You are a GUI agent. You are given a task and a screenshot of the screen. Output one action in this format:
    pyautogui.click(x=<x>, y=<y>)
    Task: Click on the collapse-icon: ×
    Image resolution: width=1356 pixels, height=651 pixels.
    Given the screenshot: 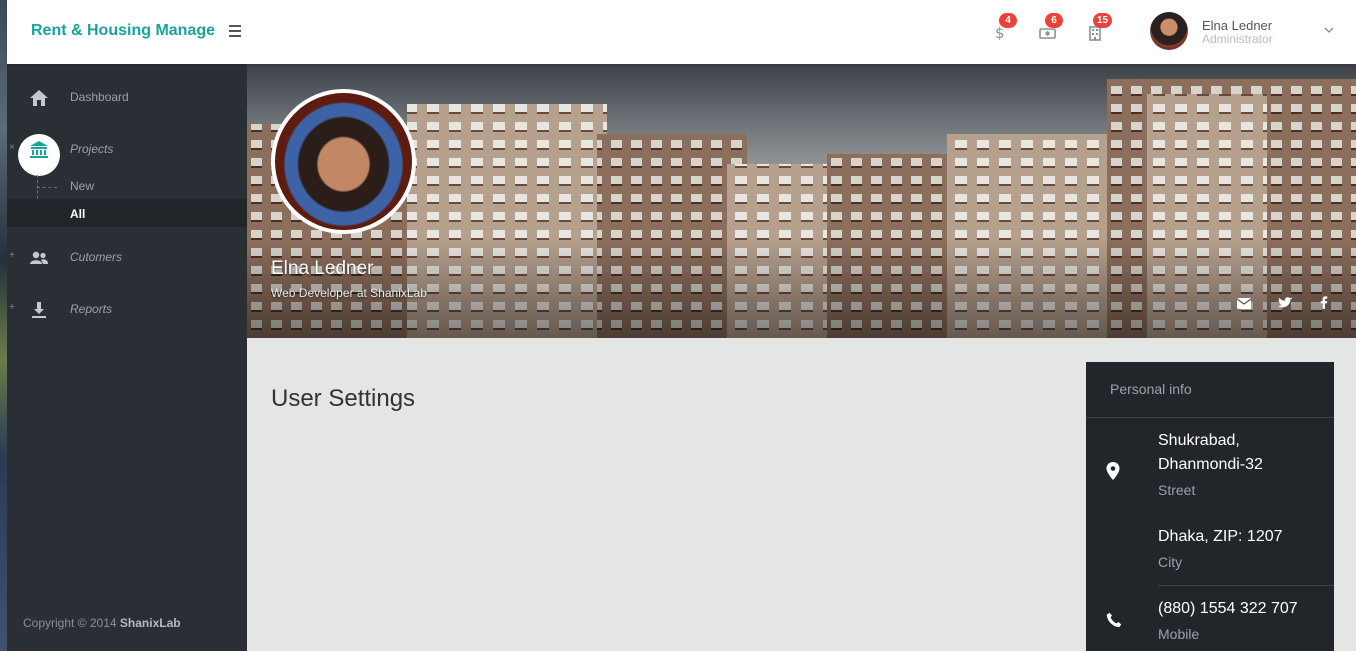 What is the action you would take?
    pyautogui.click(x=12, y=147)
    